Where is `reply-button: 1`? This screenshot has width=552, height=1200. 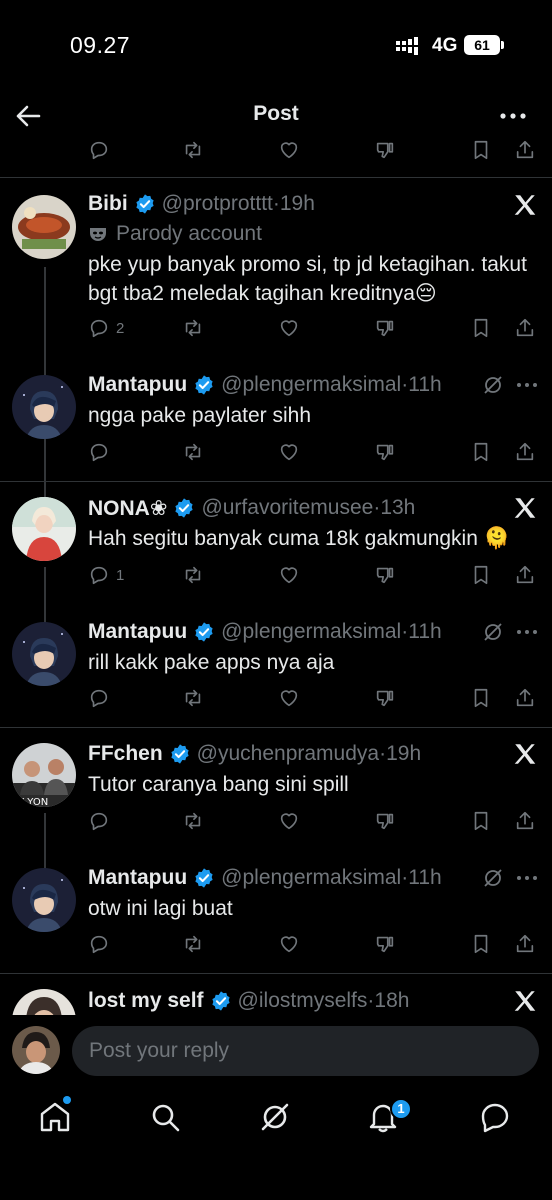 reply-button: 1 is located at coordinates (106, 575).